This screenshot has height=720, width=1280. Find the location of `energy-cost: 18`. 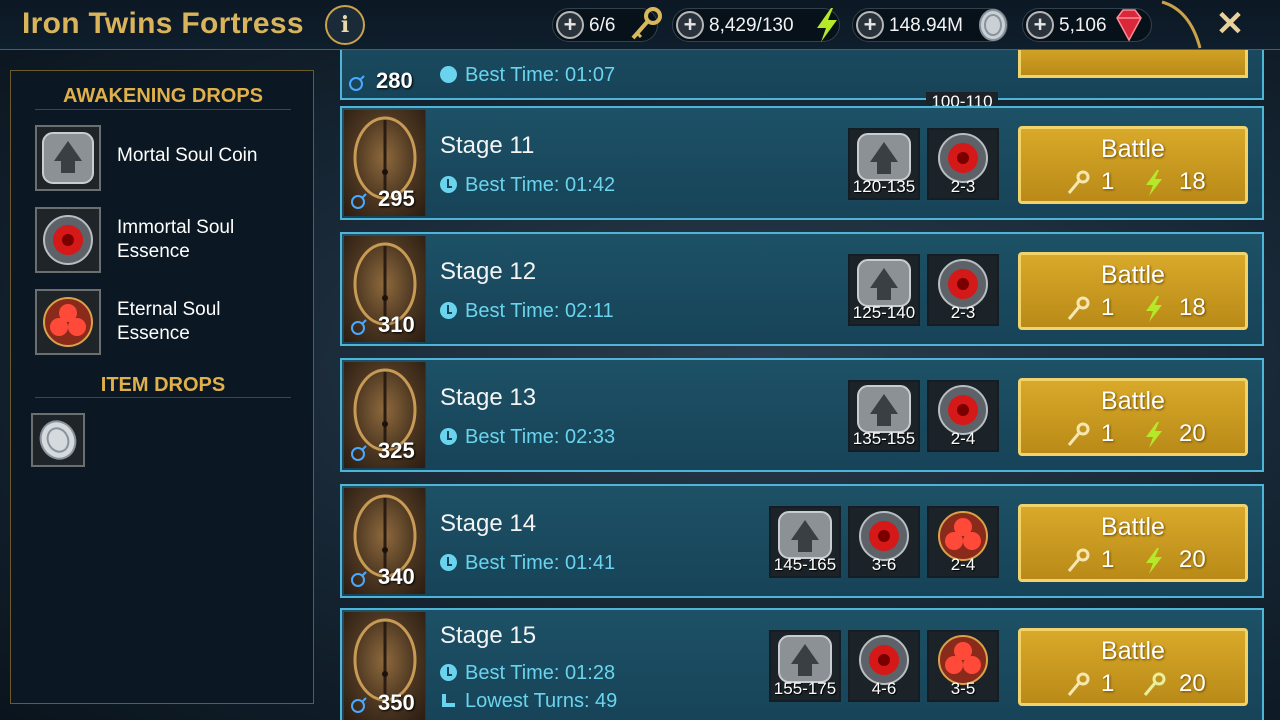

energy-cost: 18 is located at coordinates (1192, 181).